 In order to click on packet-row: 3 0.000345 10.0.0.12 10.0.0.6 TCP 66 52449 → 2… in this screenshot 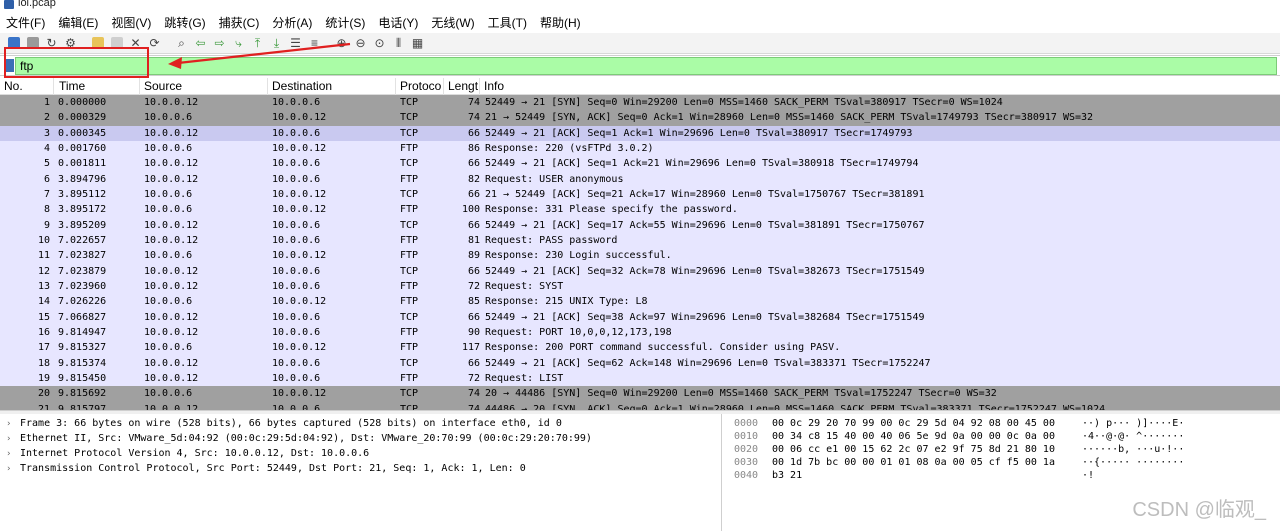, I will do `click(640, 133)`.